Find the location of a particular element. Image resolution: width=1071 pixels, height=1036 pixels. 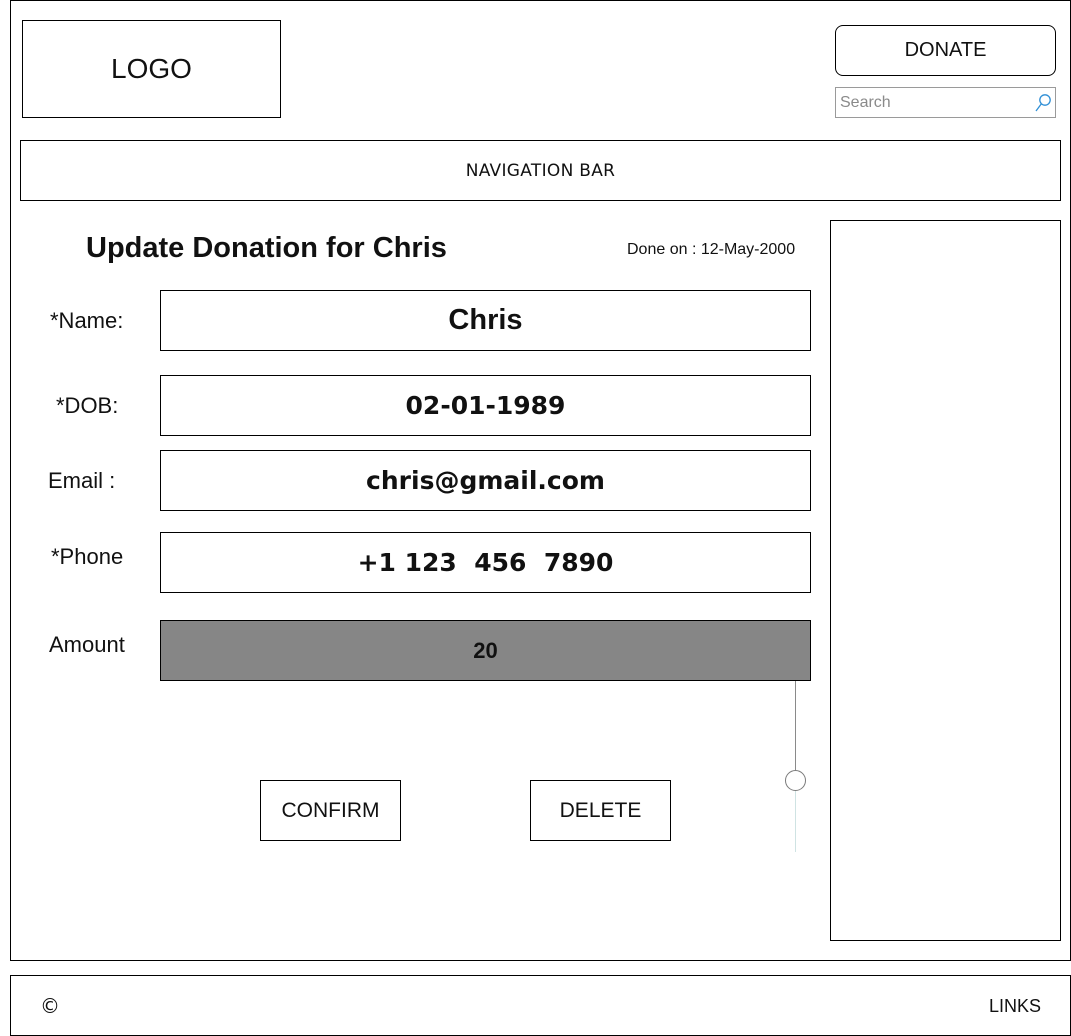

navigation-bar: NAVIGATION BAR is located at coordinates (540, 170).